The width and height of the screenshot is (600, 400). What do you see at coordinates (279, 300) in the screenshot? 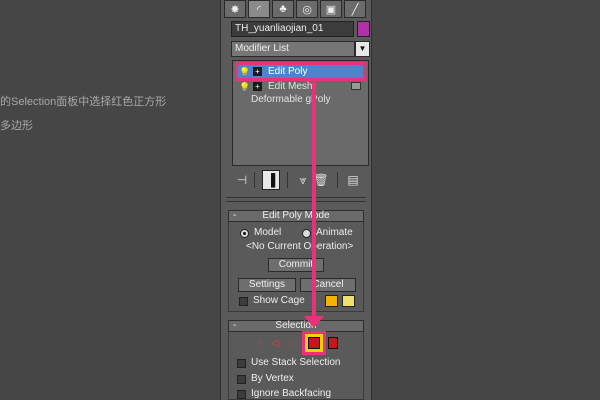
I see `show-cage-label: Show Cage` at bounding box center [279, 300].